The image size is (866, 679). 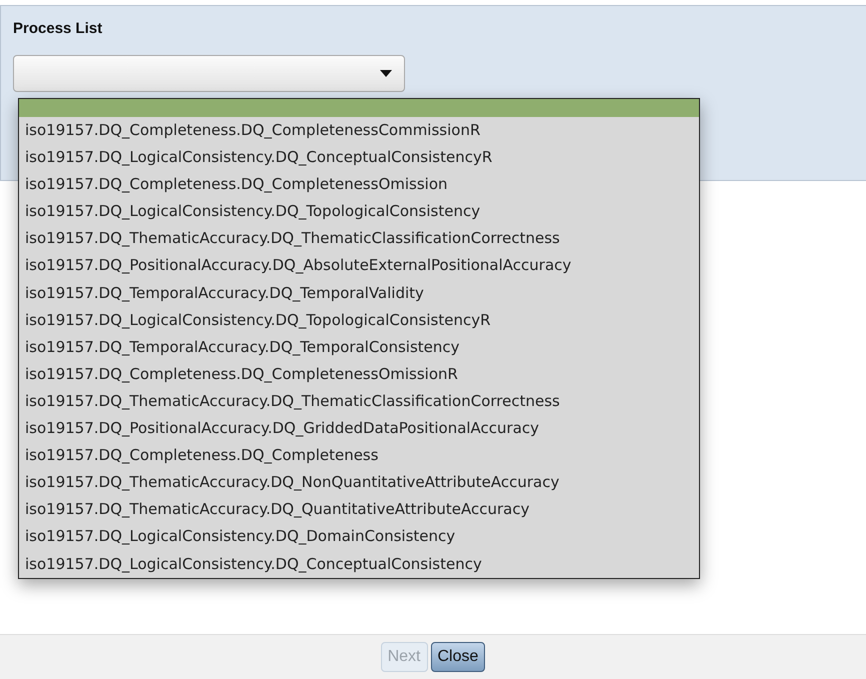 I want to click on dropdown-option: iso19157.DQ_Completeness.DQ_Completeness, so click(x=359, y=456).